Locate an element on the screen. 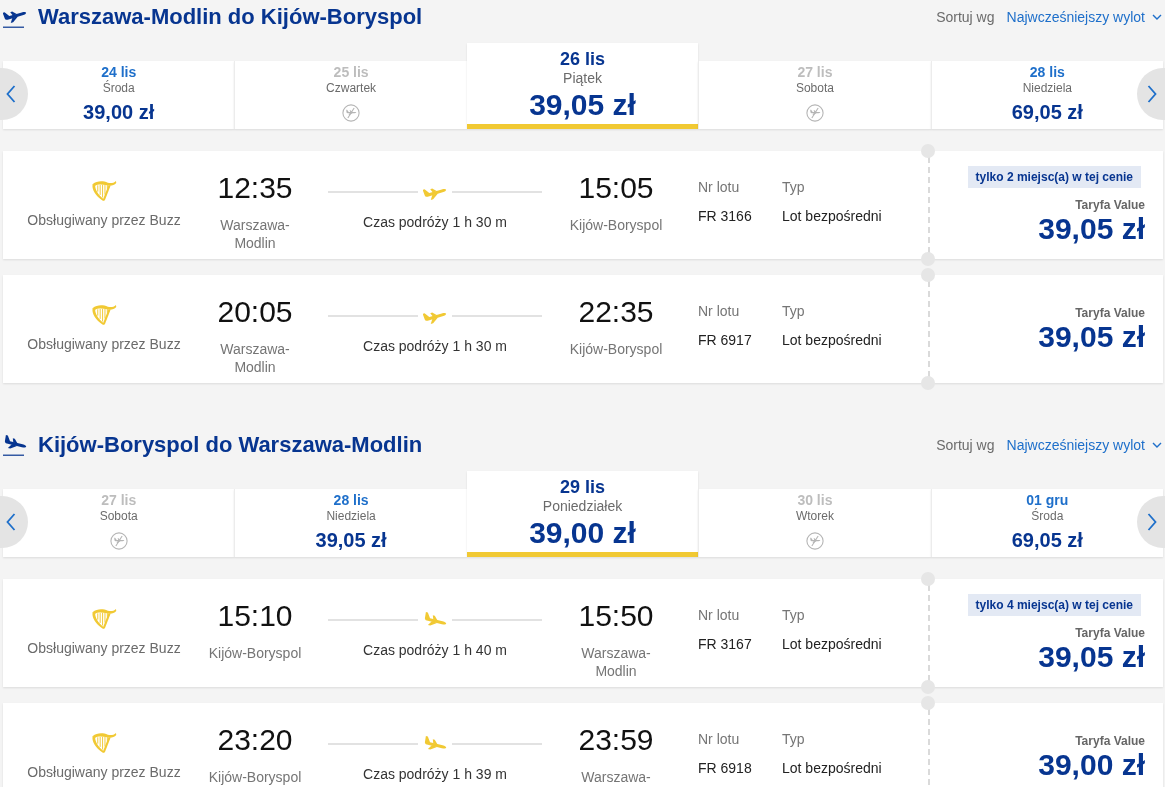  date-tab: 28 lis Niedziela 69,05 zł is located at coordinates (1047, 95).